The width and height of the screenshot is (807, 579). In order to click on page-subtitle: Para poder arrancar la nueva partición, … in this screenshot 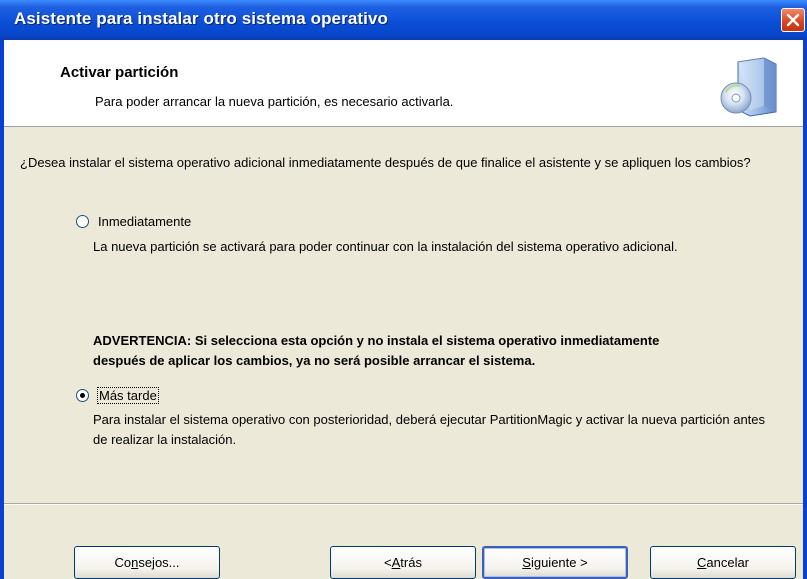, I will do `click(274, 101)`.